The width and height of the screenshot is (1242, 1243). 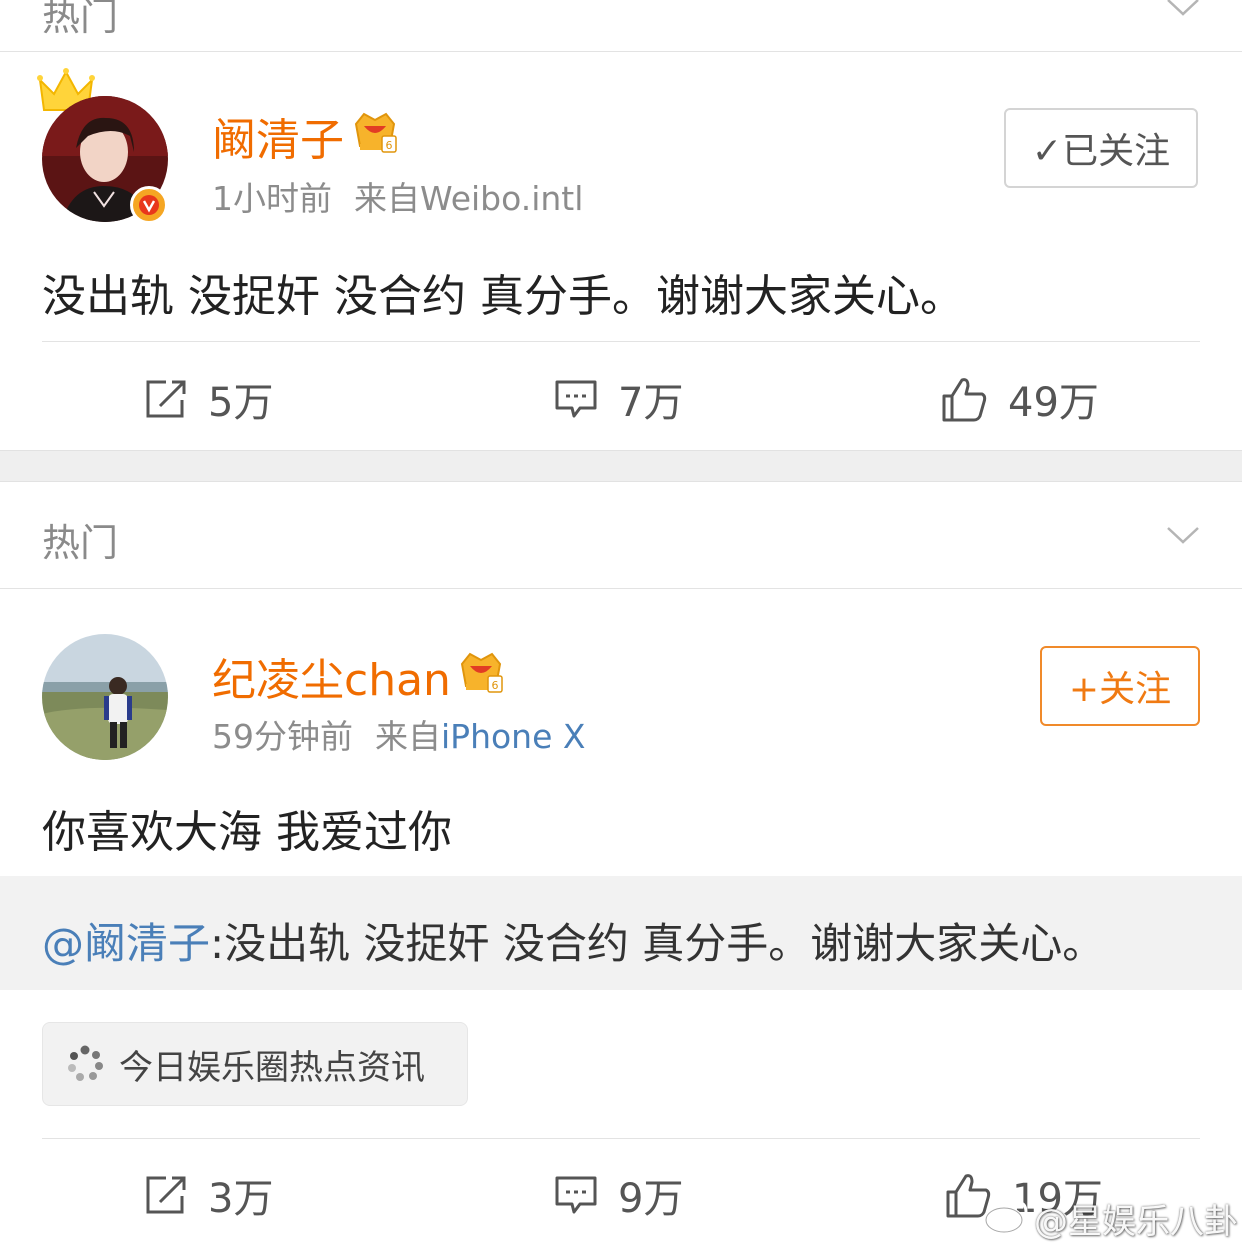 I want to click on topic-spinner-icon, so click(x=85, y=1063).